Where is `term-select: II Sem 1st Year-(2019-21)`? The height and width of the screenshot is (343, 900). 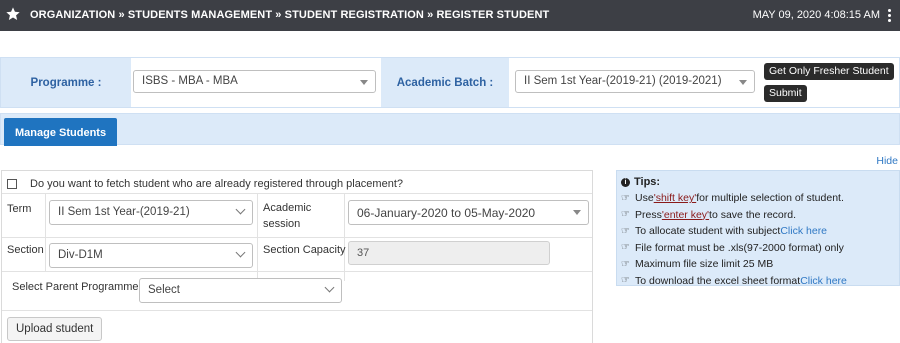
term-select: II Sem 1st Year-(2019-21) is located at coordinates (151, 212).